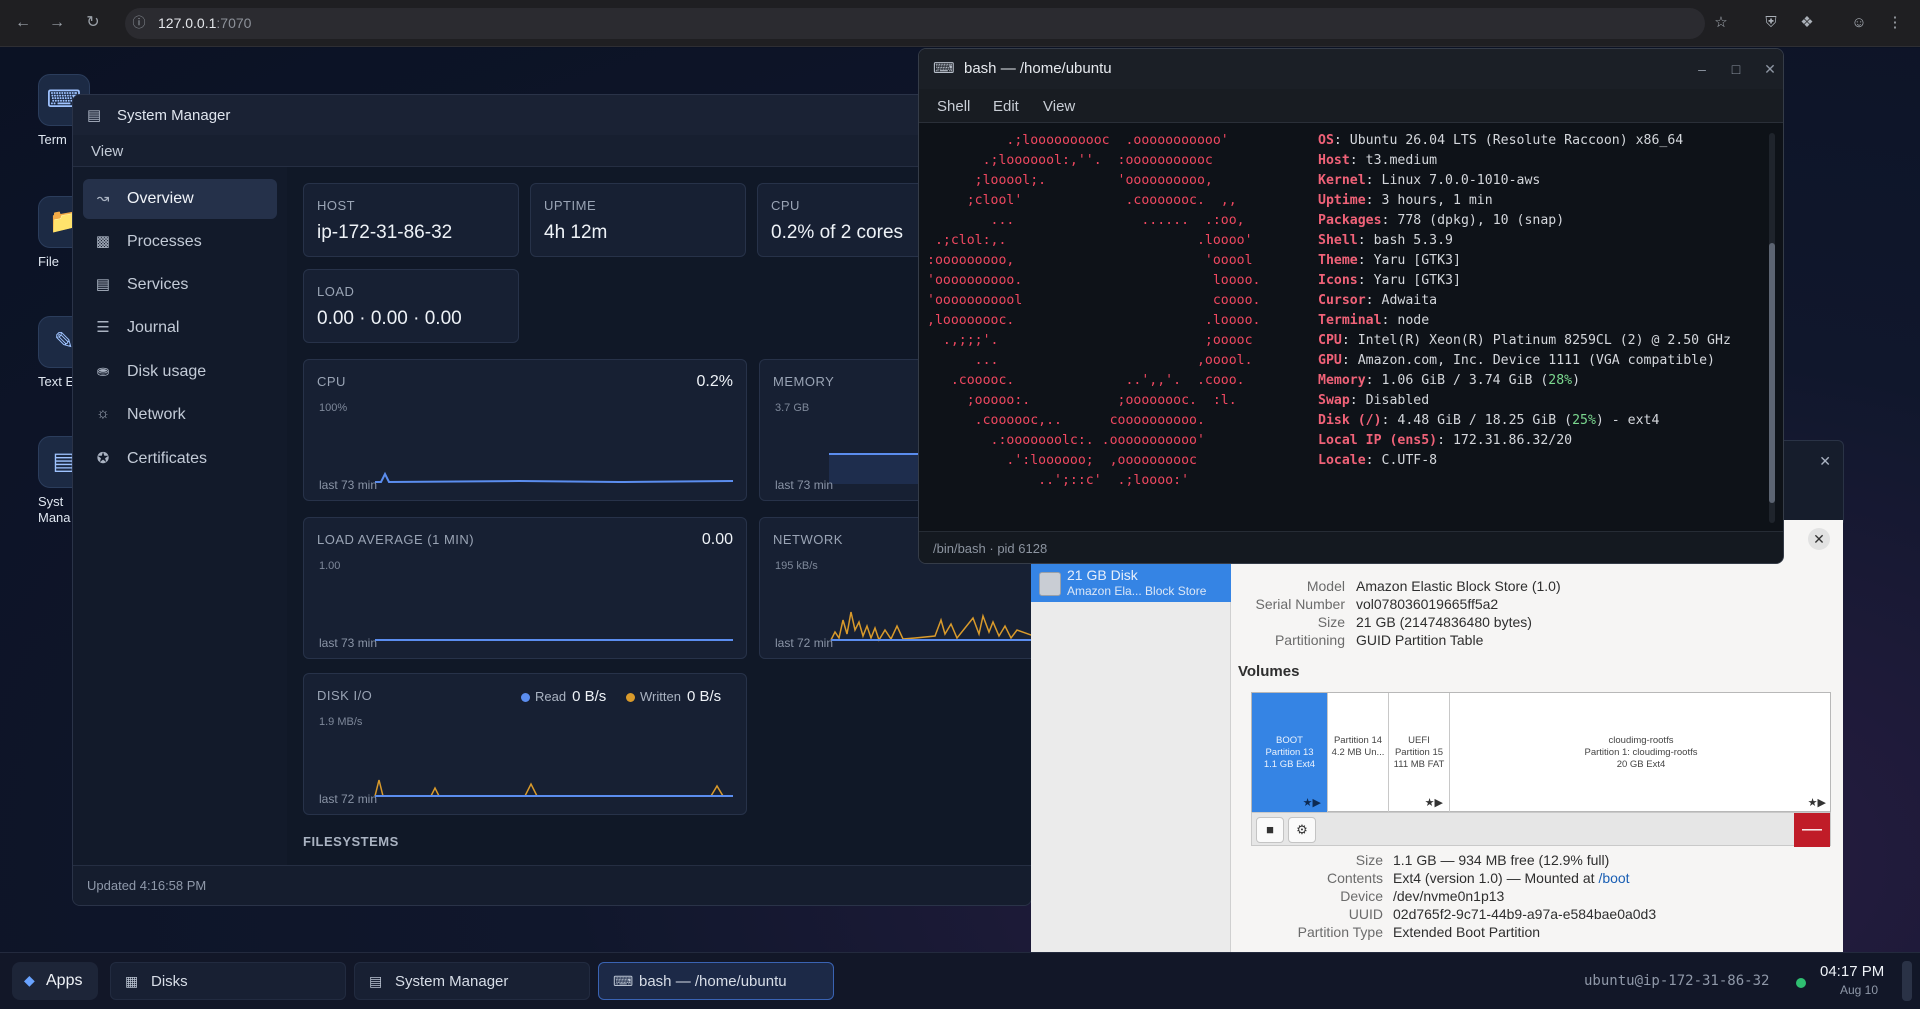  I want to click on disk-subtitle: Amazon Ela... Block Store, so click(1137, 591).